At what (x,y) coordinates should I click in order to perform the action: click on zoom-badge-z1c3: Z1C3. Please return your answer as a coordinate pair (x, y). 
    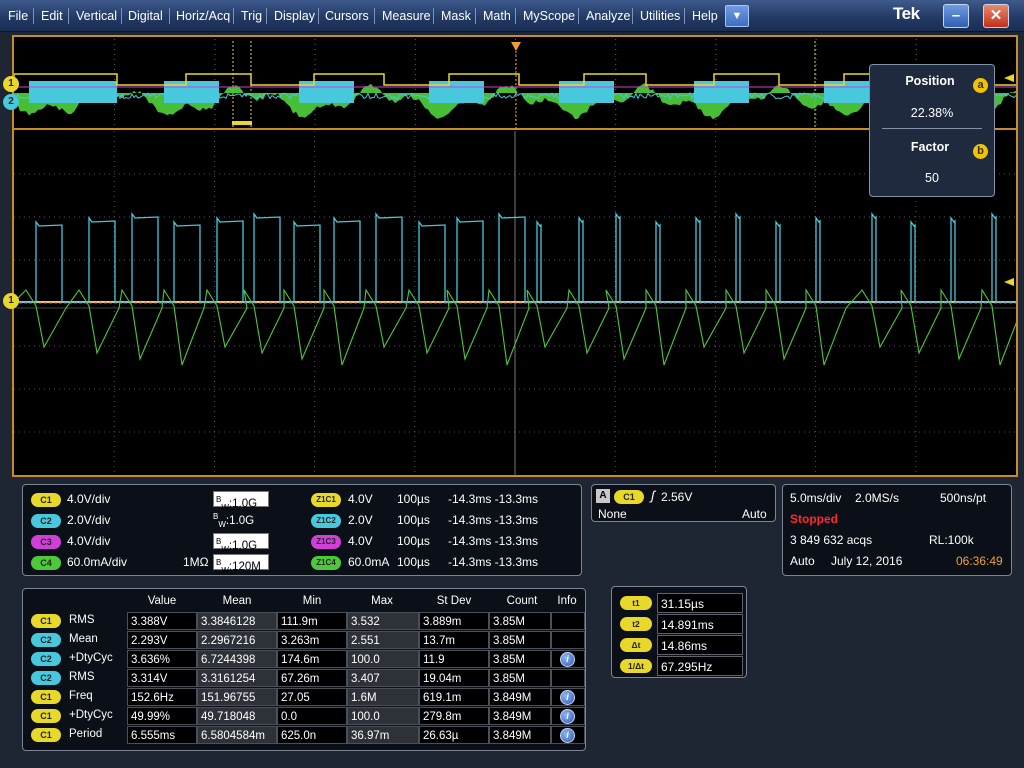
    Looking at the image, I should click on (326, 542).